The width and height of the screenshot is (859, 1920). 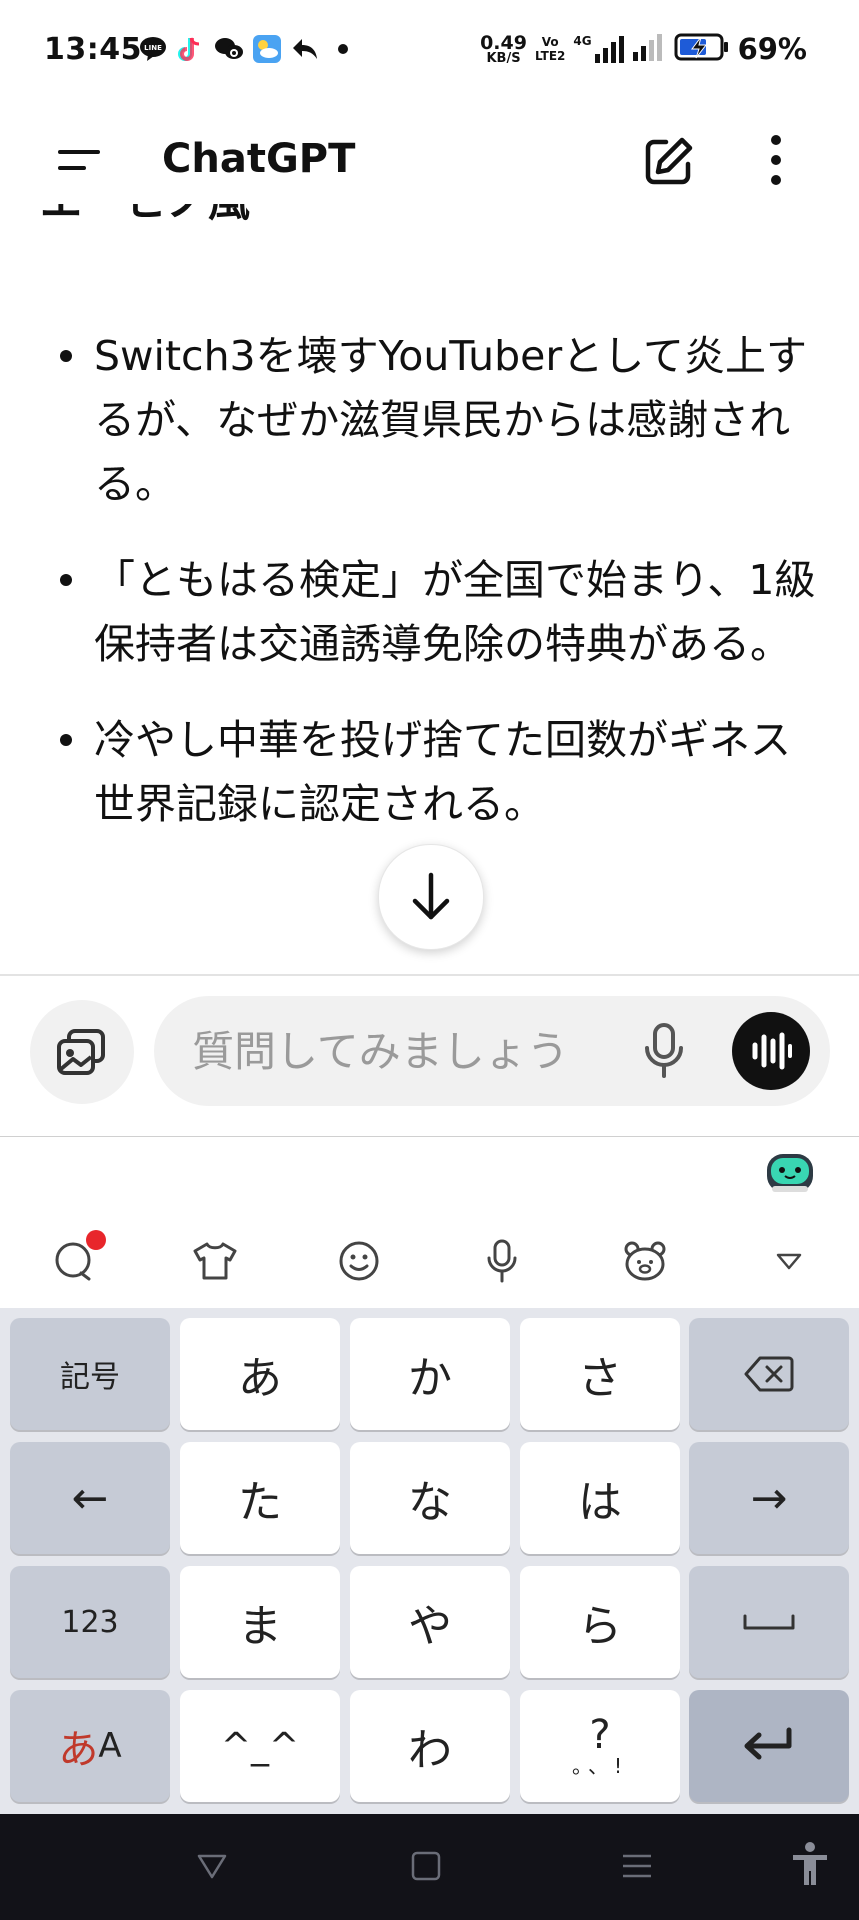 I want to click on list-item: 冷やし中華を投げ捨てた回数がギネス世界記録に認定される。, so click(x=429, y=772).